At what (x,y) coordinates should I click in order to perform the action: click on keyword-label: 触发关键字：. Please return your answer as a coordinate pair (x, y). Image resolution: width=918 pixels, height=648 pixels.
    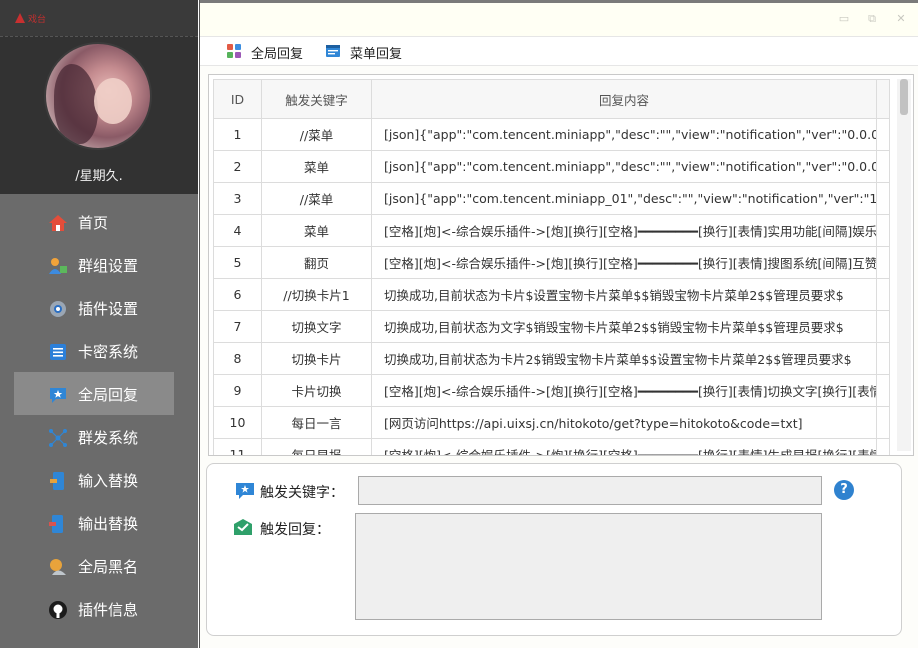
    Looking at the image, I should click on (302, 493).